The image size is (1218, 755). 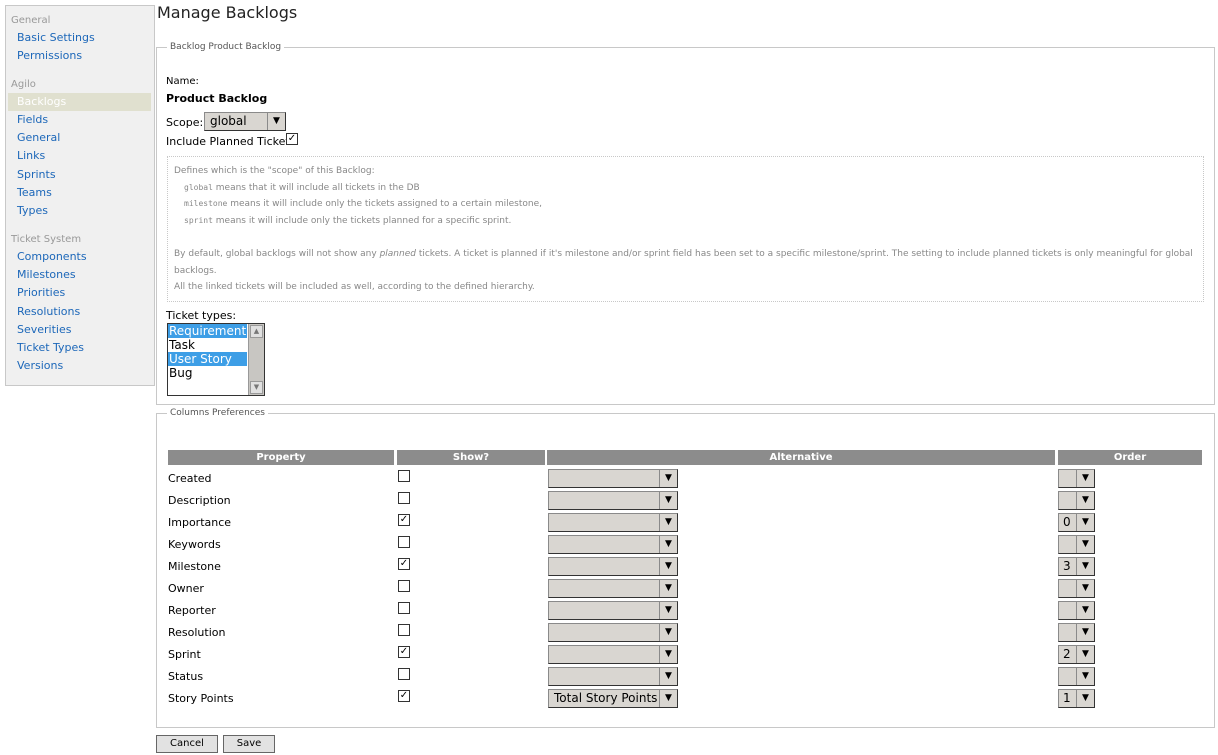 I want to click on show-checkbox-milestone: ✓, so click(x=404, y=564).